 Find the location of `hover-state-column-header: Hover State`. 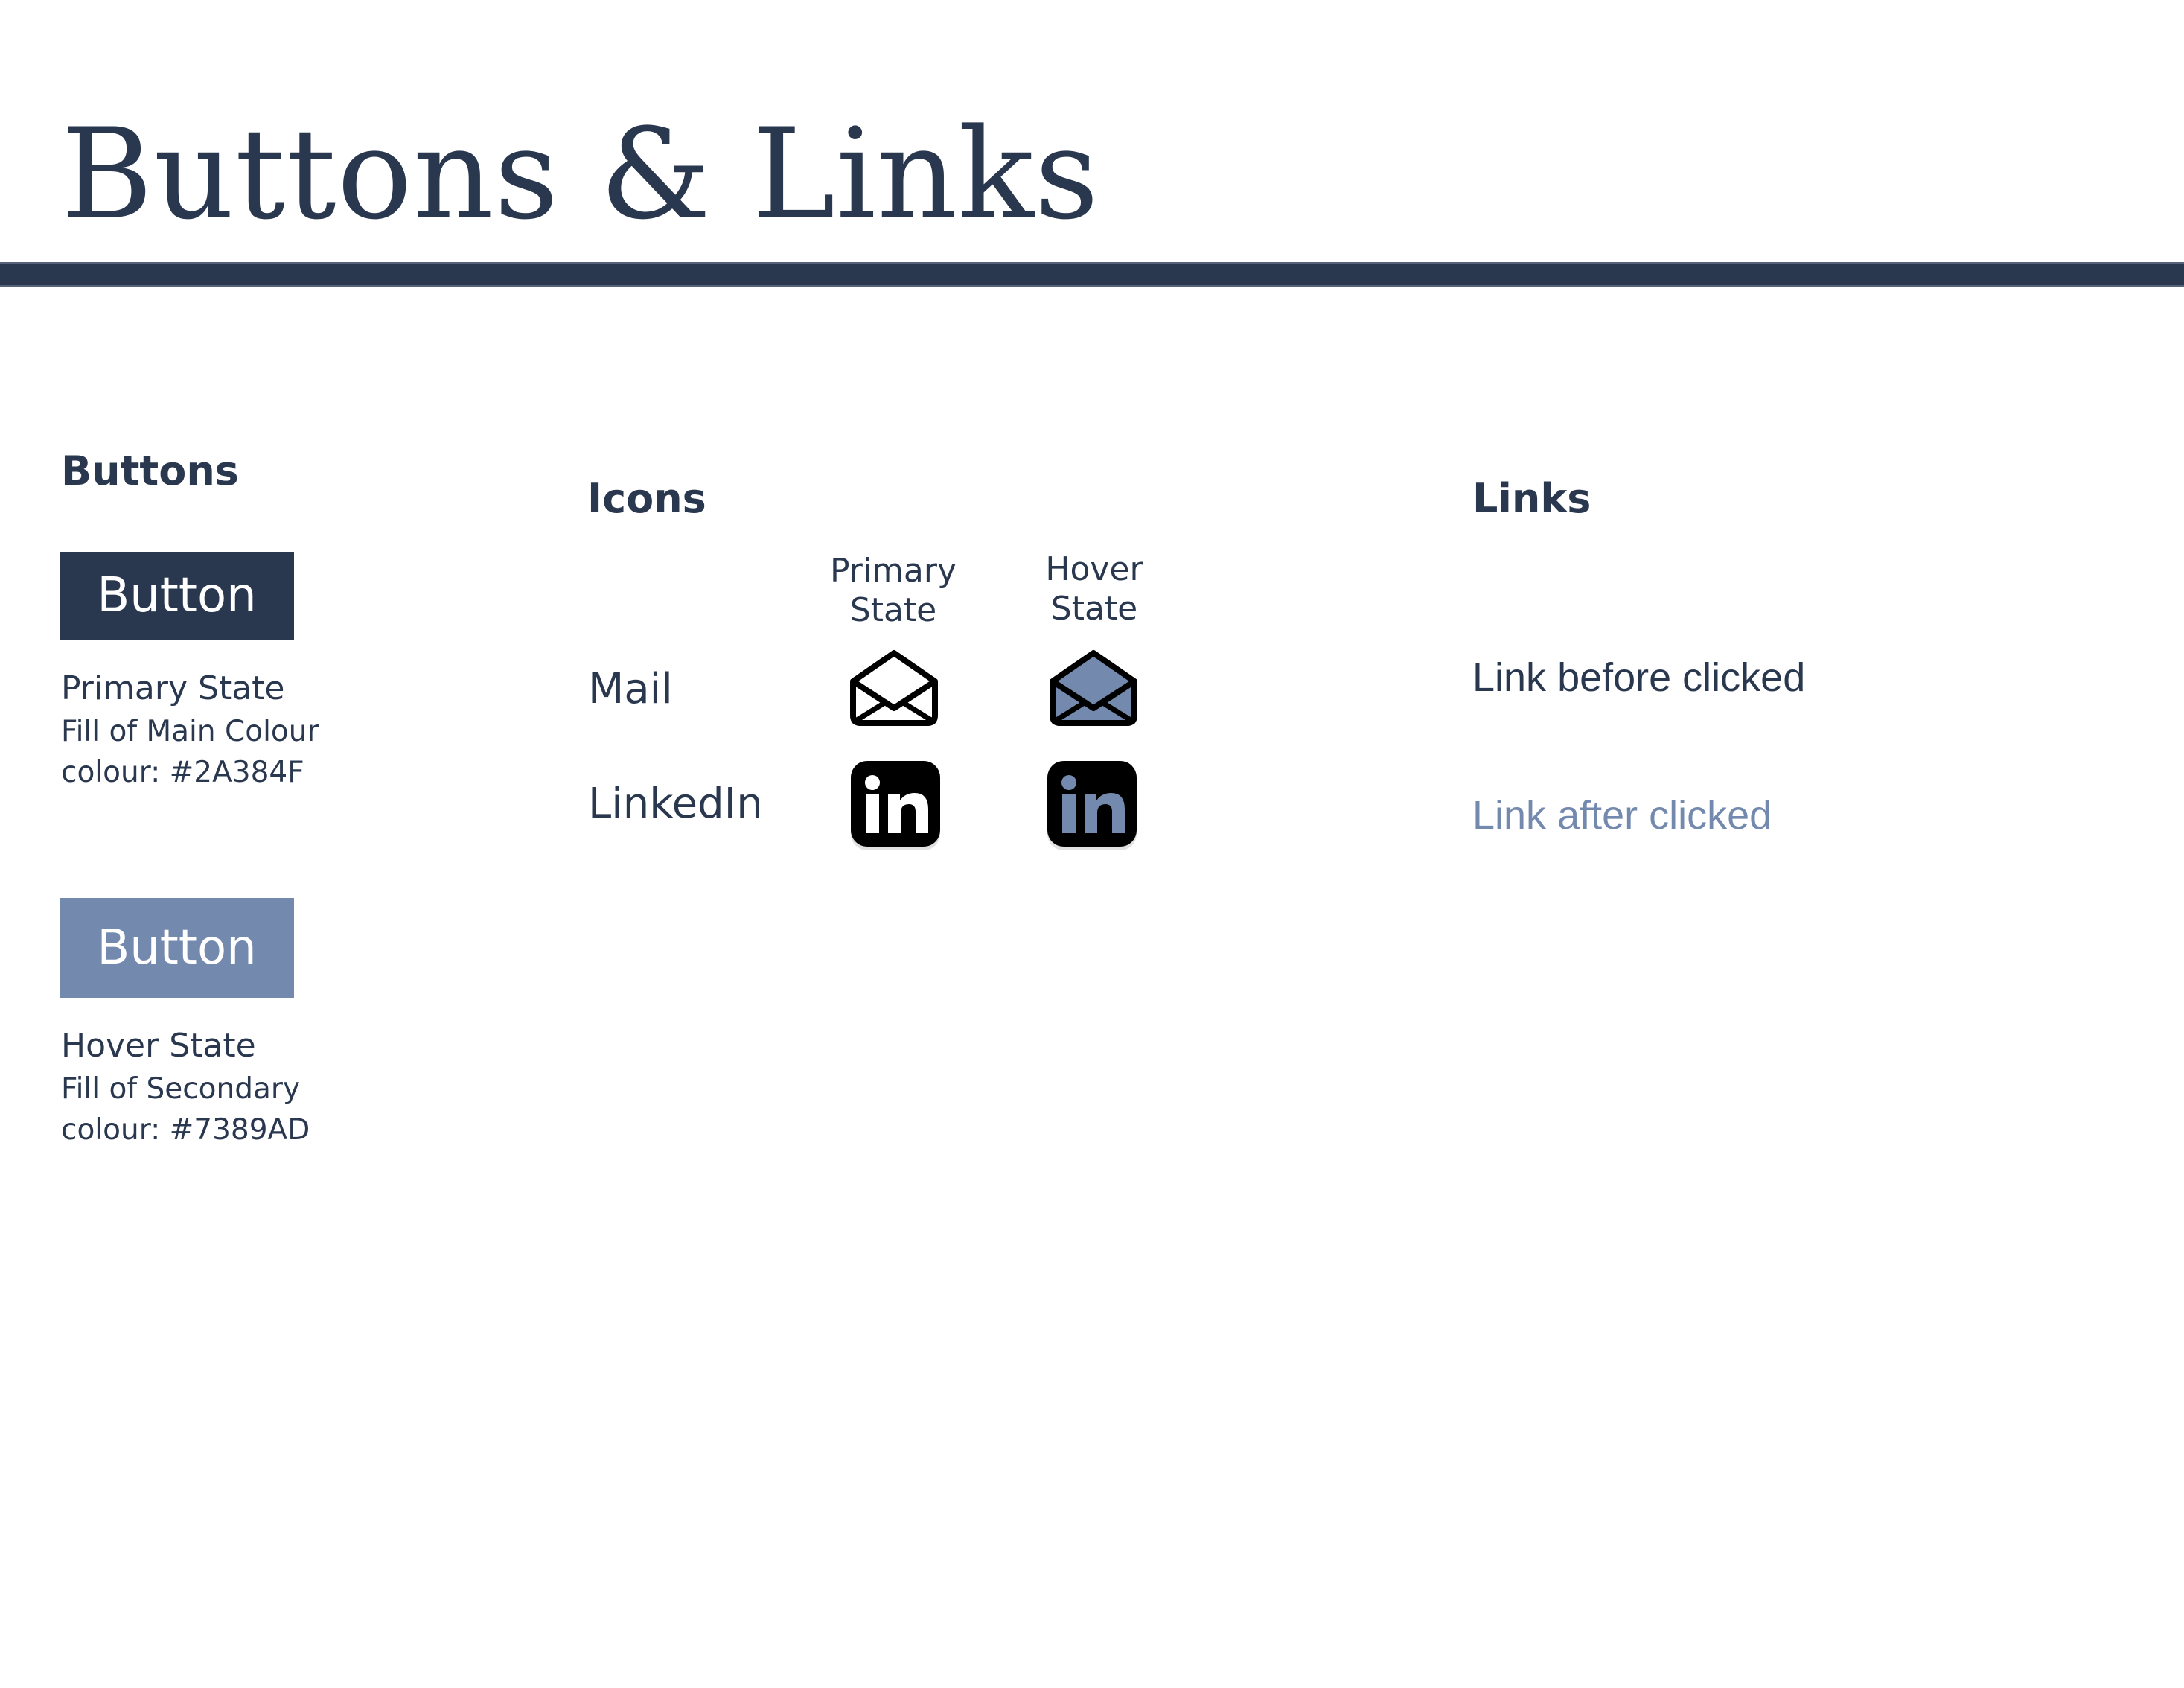

hover-state-column-header: Hover State is located at coordinates (1094, 589).